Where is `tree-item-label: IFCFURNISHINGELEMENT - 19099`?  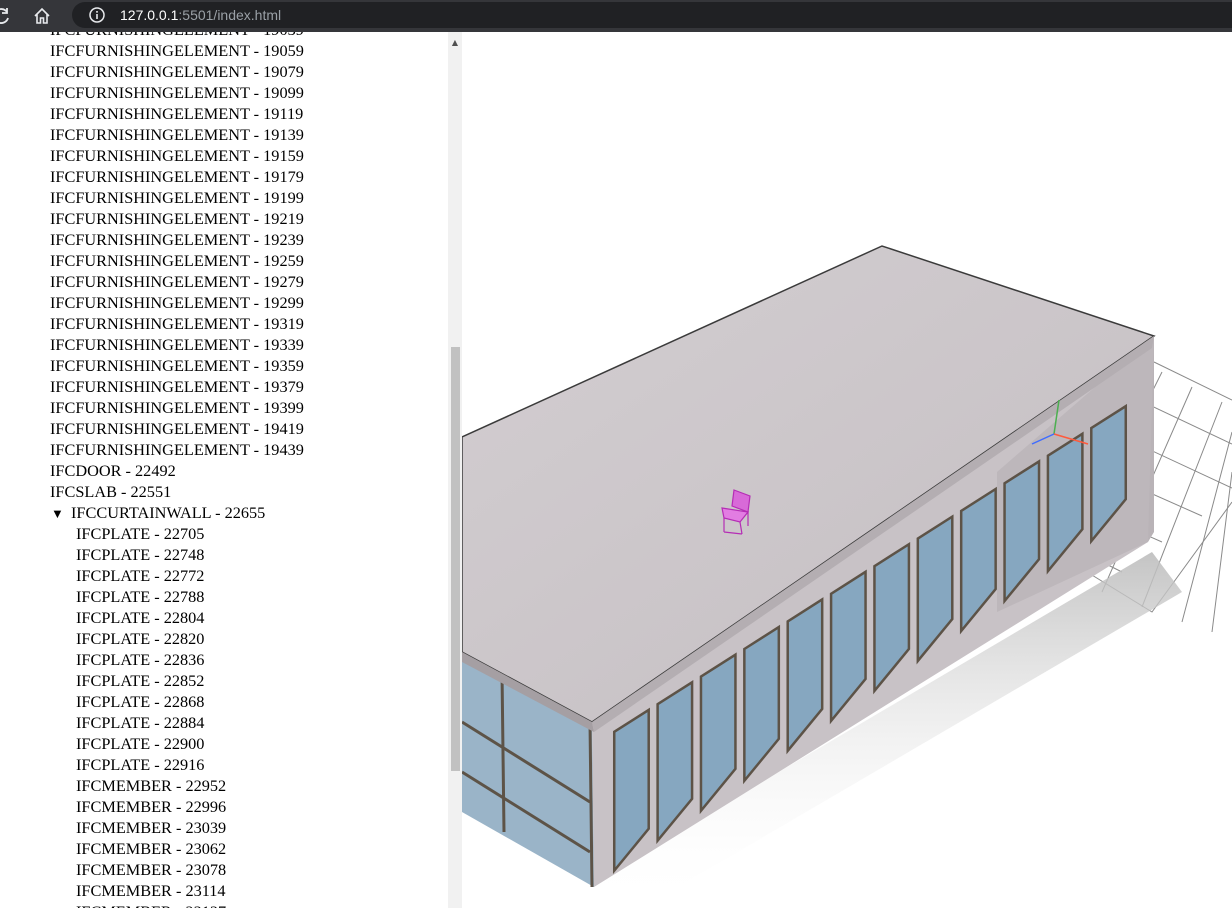 tree-item-label: IFCFURNISHINGELEMENT - 19099 is located at coordinates (177, 92).